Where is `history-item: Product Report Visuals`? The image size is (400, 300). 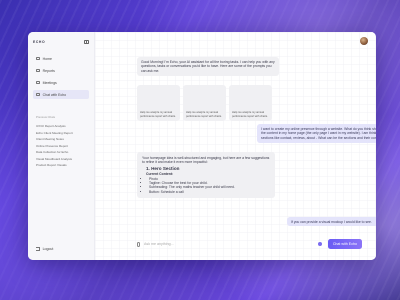 history-item: Product Report Visuals is located at coordinates (61, 165).